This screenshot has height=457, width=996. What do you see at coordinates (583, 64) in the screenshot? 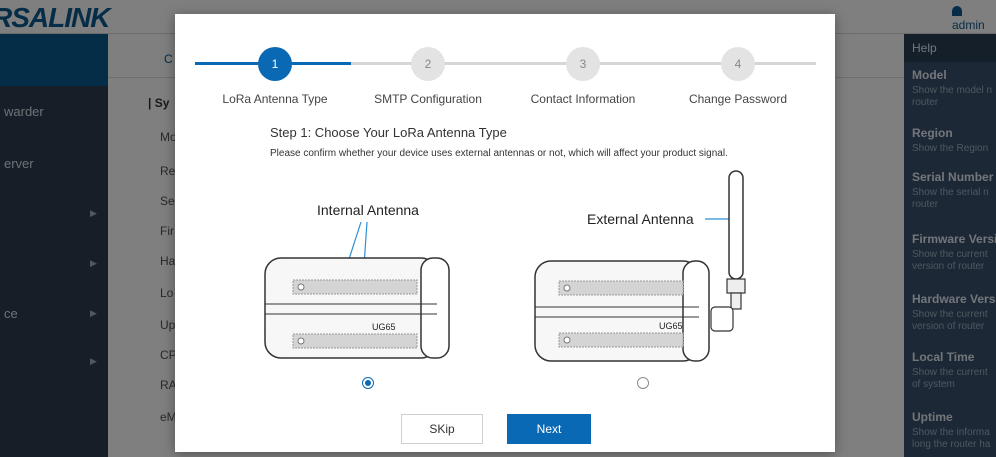
I see `step-3-indicator: 3` at bounding box center [583, 64].